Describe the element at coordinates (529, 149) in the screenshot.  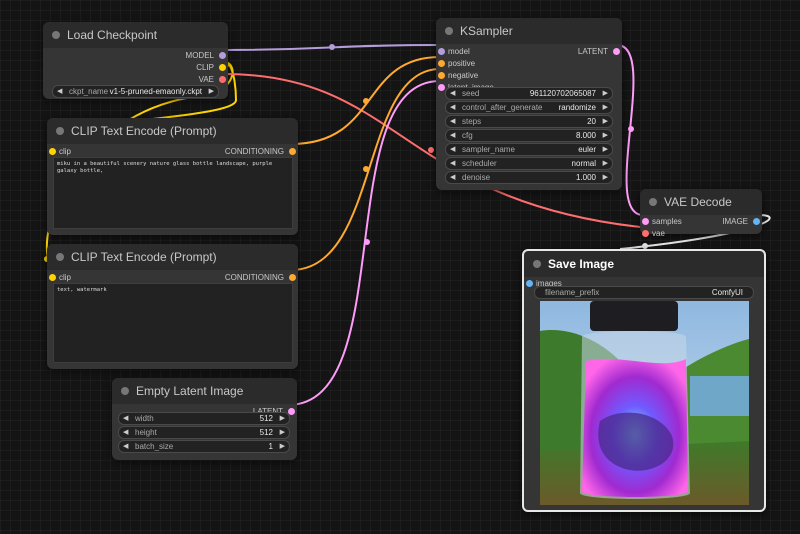
I see `sampler-name-combo: ◀ sampler_name euler ▶` at that location.